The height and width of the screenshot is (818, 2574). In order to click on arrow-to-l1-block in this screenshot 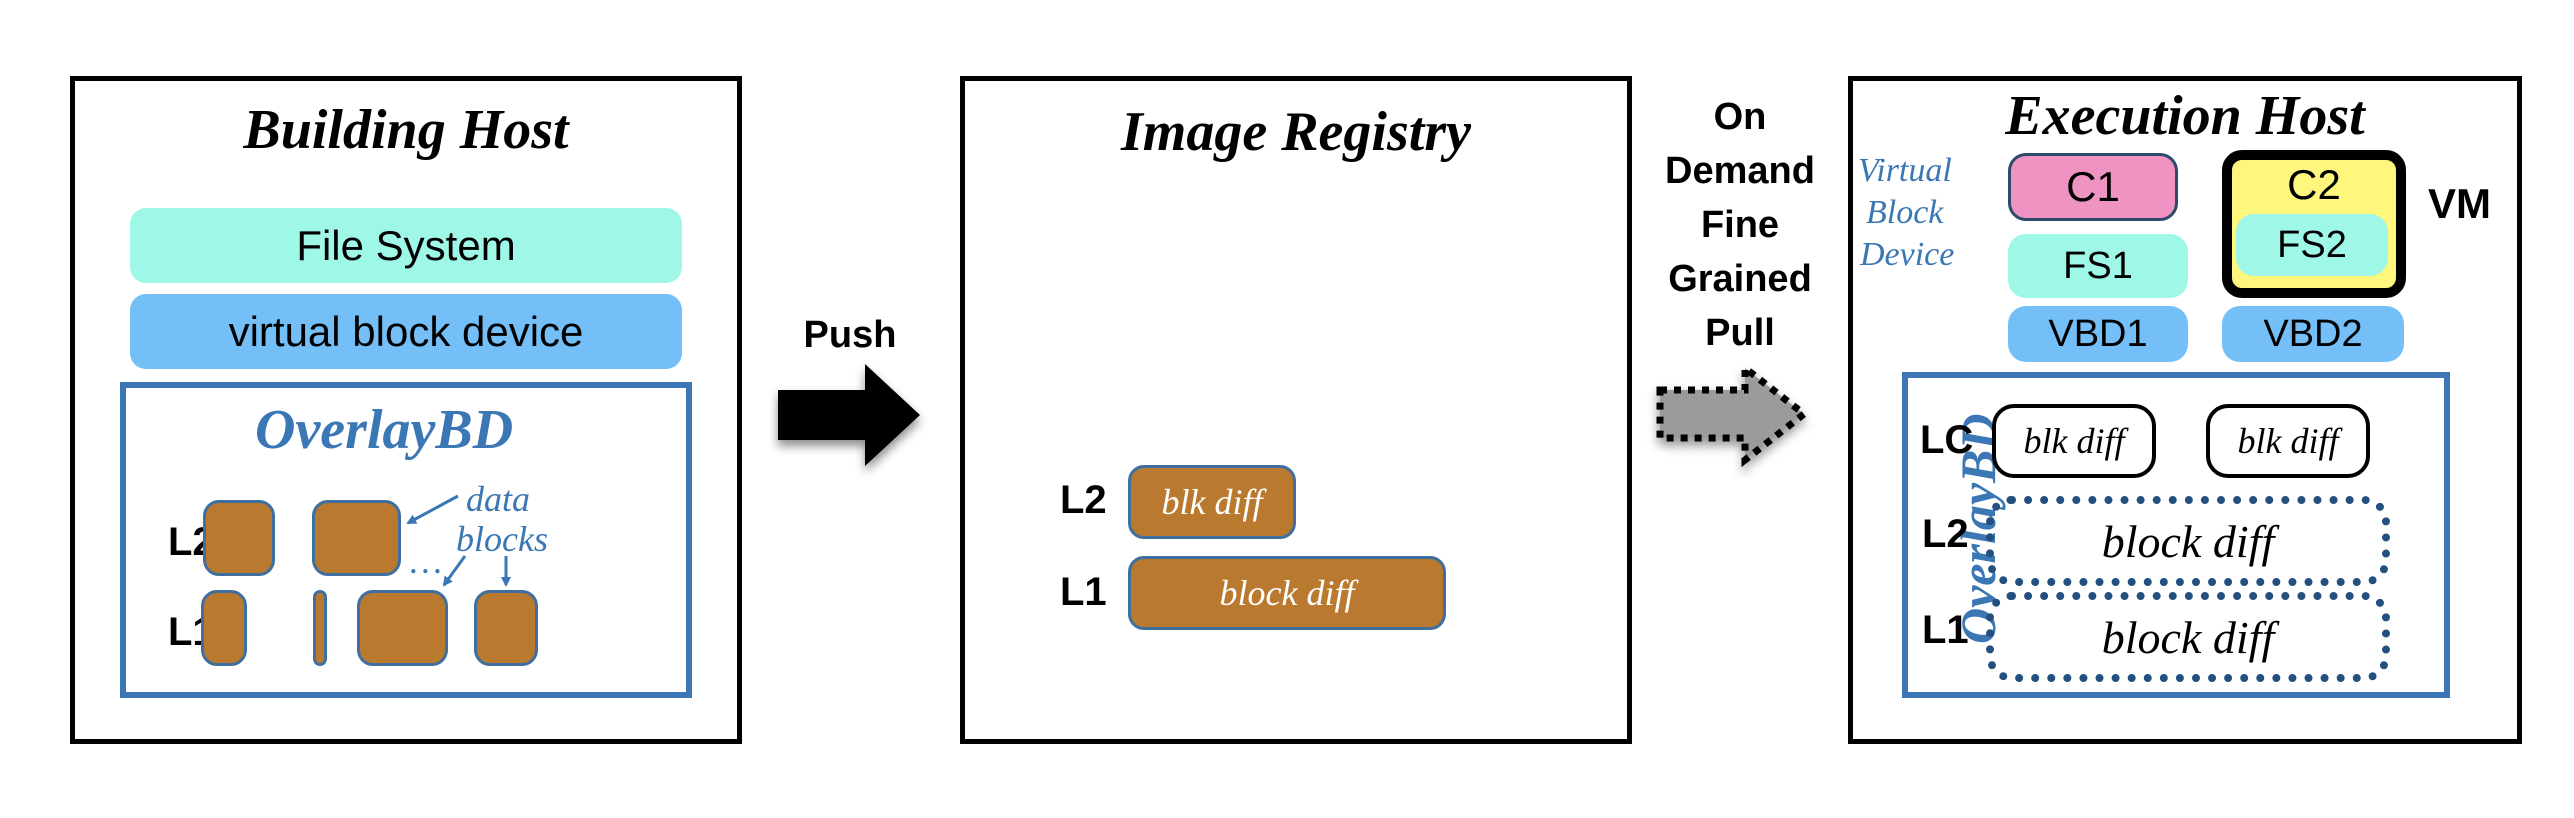, I will do `click(454, 571)`.